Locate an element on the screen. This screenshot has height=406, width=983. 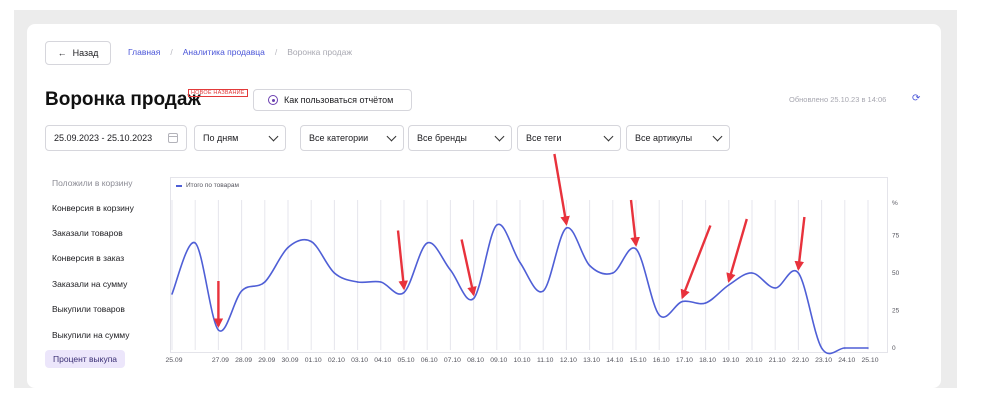
x-tick-label: 22.10 is located at coordinates (800, 360).